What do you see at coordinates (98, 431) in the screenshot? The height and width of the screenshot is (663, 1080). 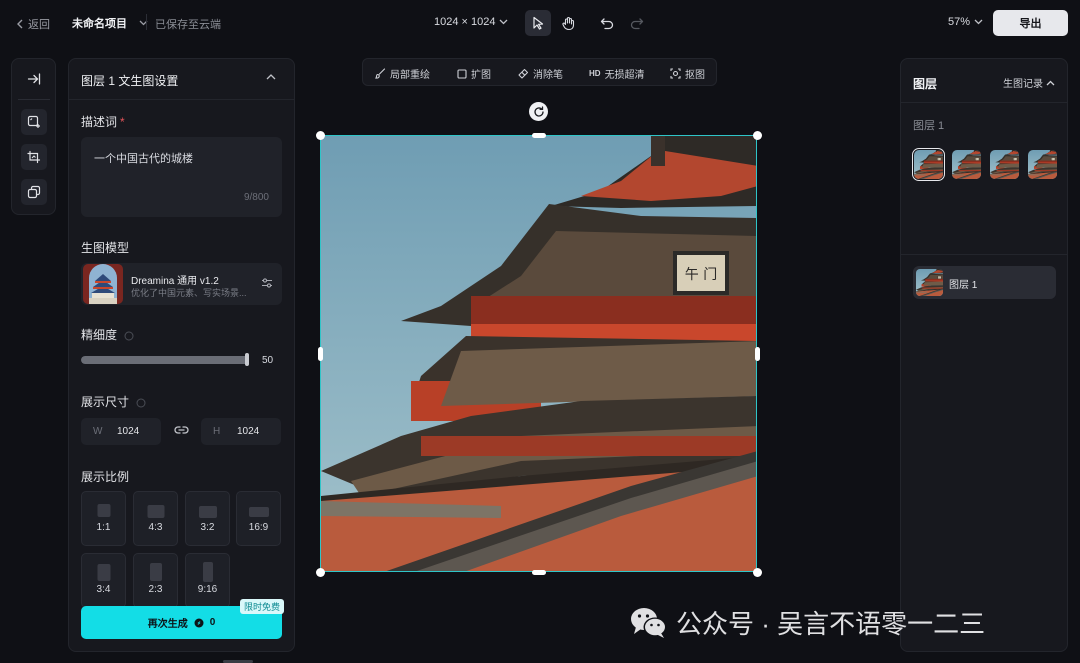 I see `width-prefix: W` at bounding box center [98, 431].